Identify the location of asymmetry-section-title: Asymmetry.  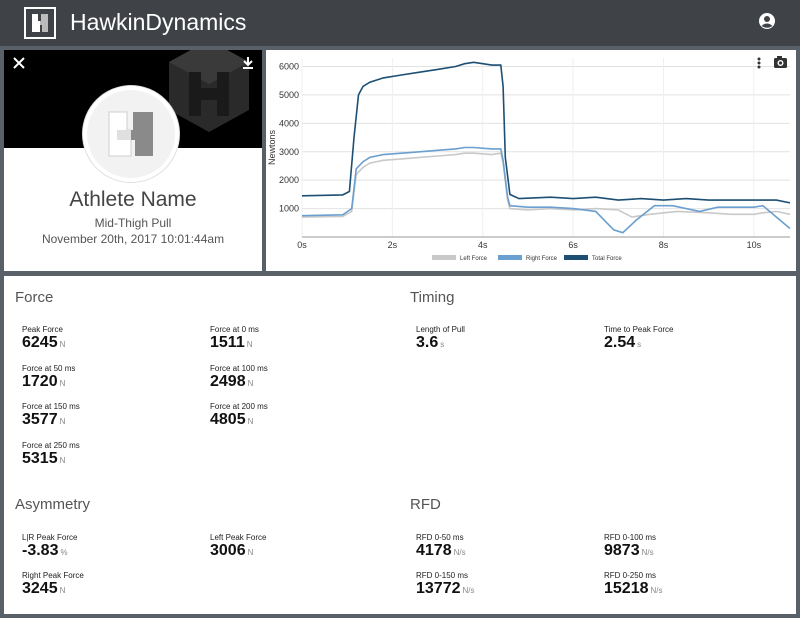
(52, 504).